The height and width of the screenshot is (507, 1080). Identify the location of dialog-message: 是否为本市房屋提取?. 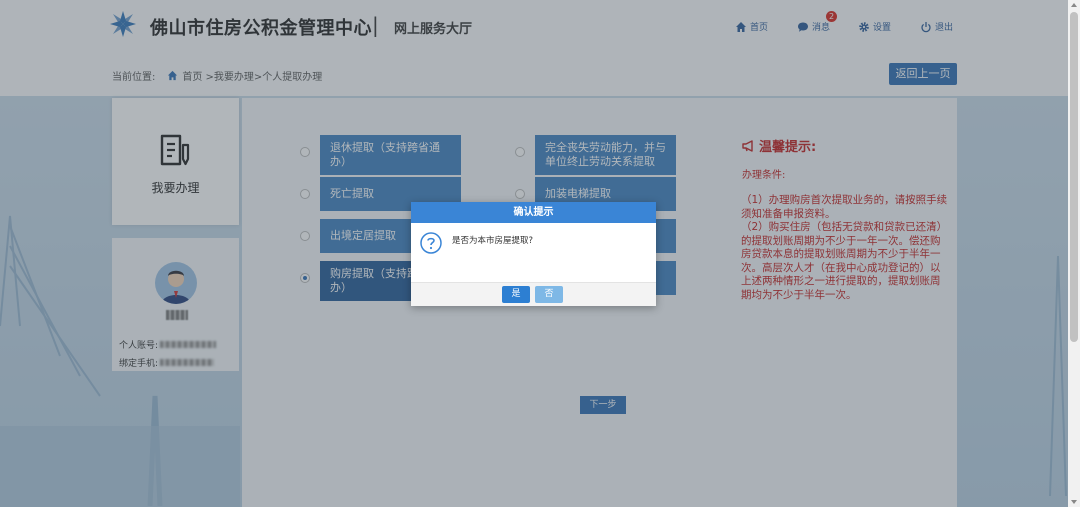
(493, 241).